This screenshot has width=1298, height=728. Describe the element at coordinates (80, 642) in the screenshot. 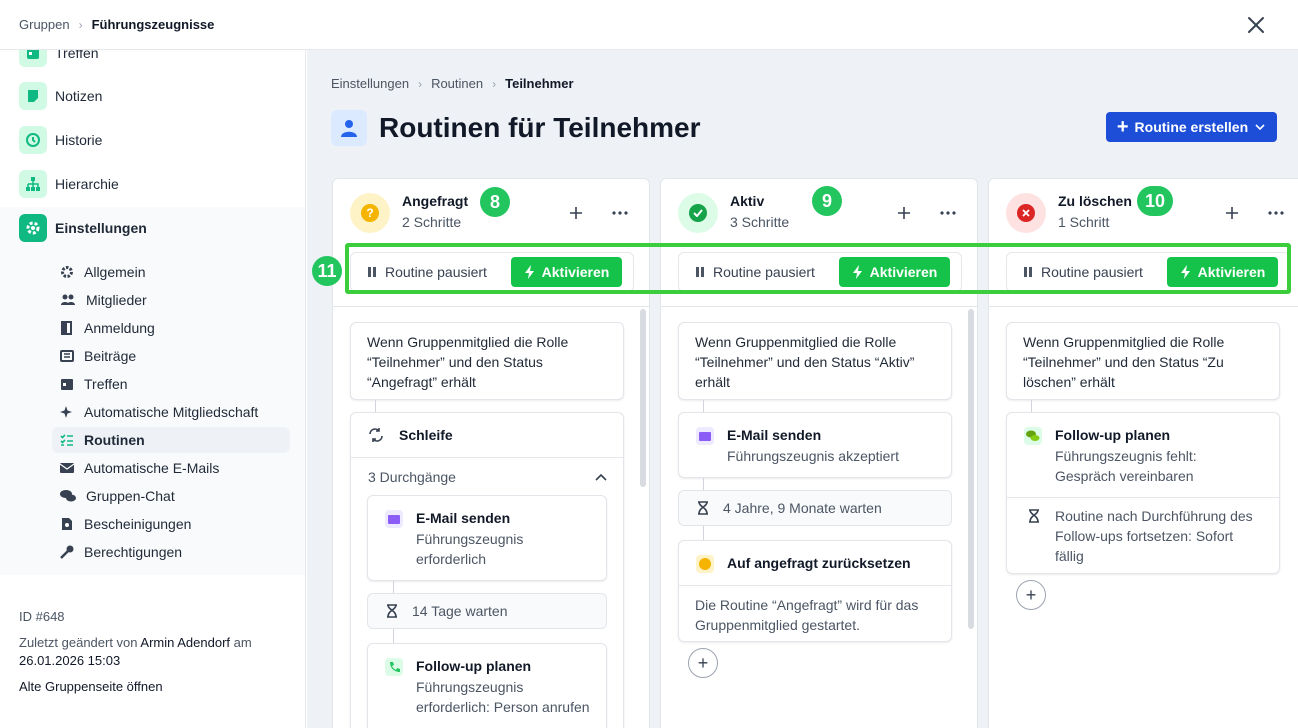

I see `last-changed-prefix: Zuletzt geändert von` at that location.